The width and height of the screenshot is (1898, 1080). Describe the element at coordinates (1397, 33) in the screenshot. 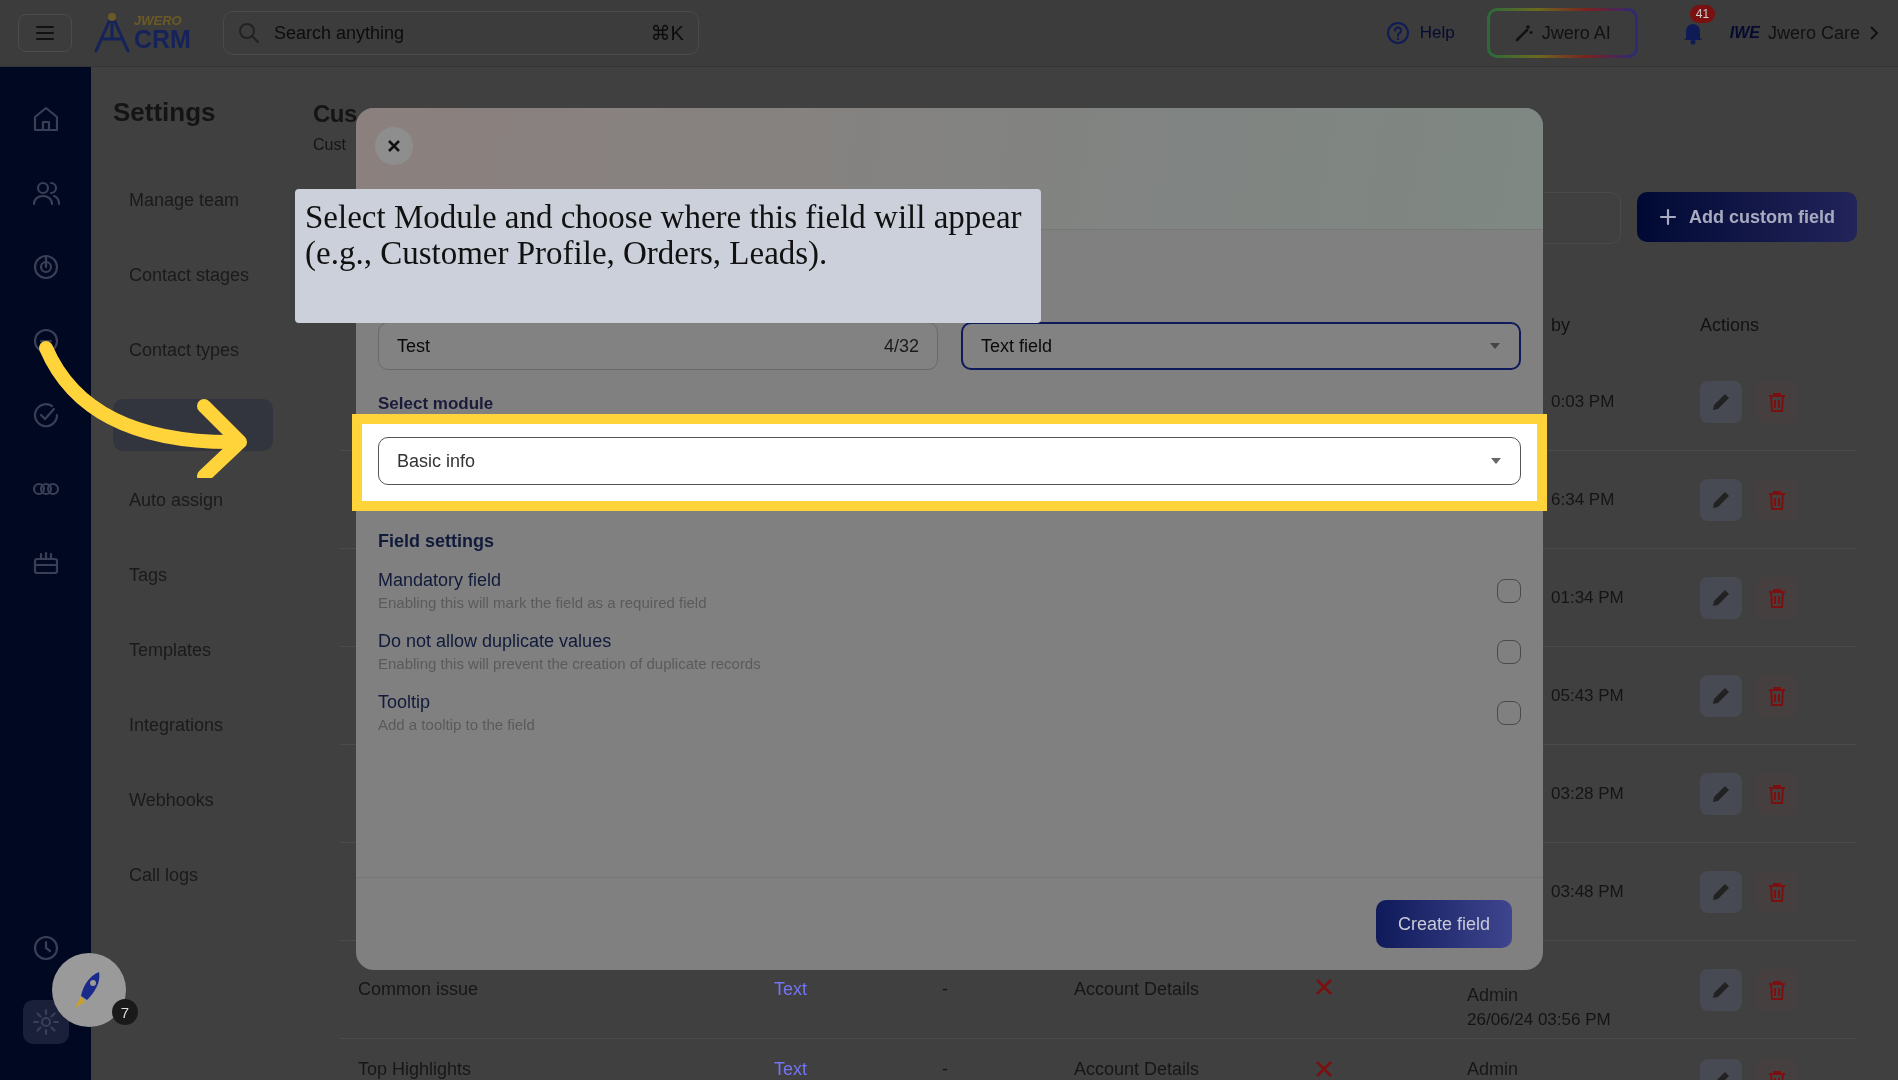

I see `help-icon` at that location.